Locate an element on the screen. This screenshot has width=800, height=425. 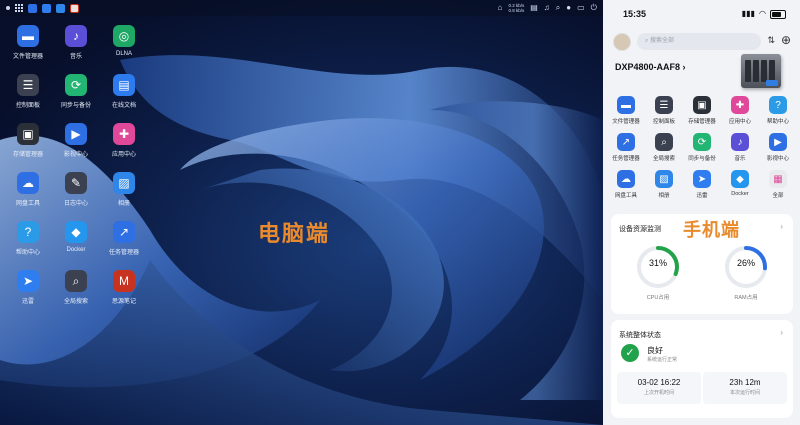
phone-app-label: 网盘工具 is located at coordinates (625, 196).